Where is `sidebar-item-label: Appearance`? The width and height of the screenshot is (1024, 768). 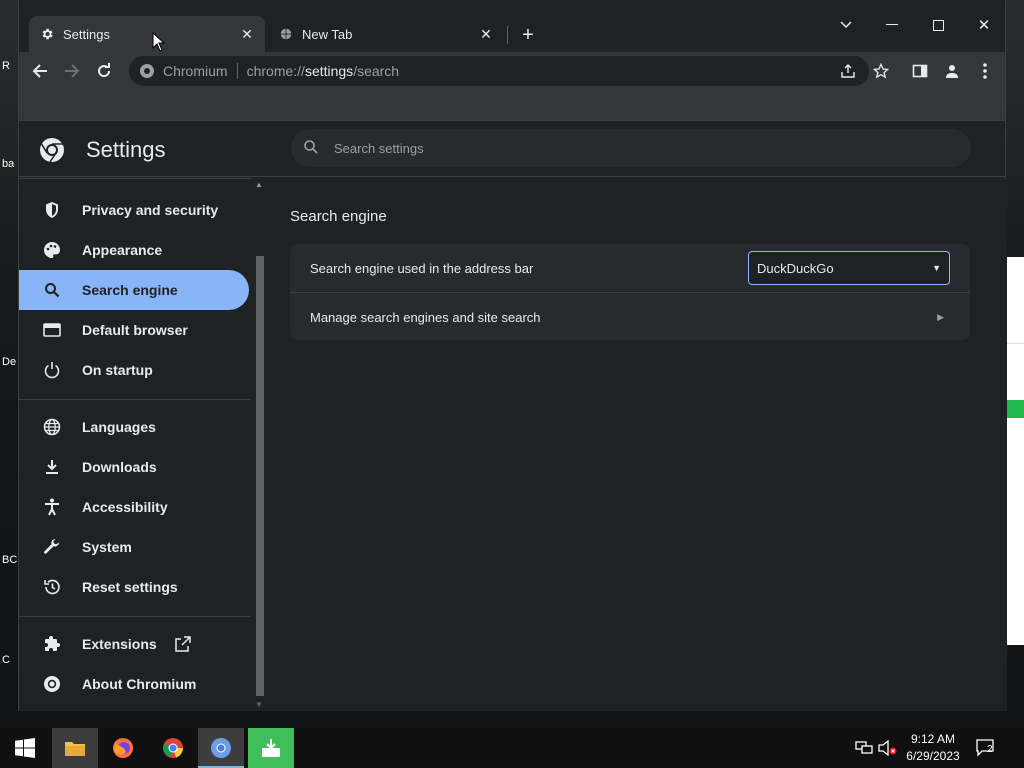
sidebar-item-label: Appearance is located at coordinates (122, 250).